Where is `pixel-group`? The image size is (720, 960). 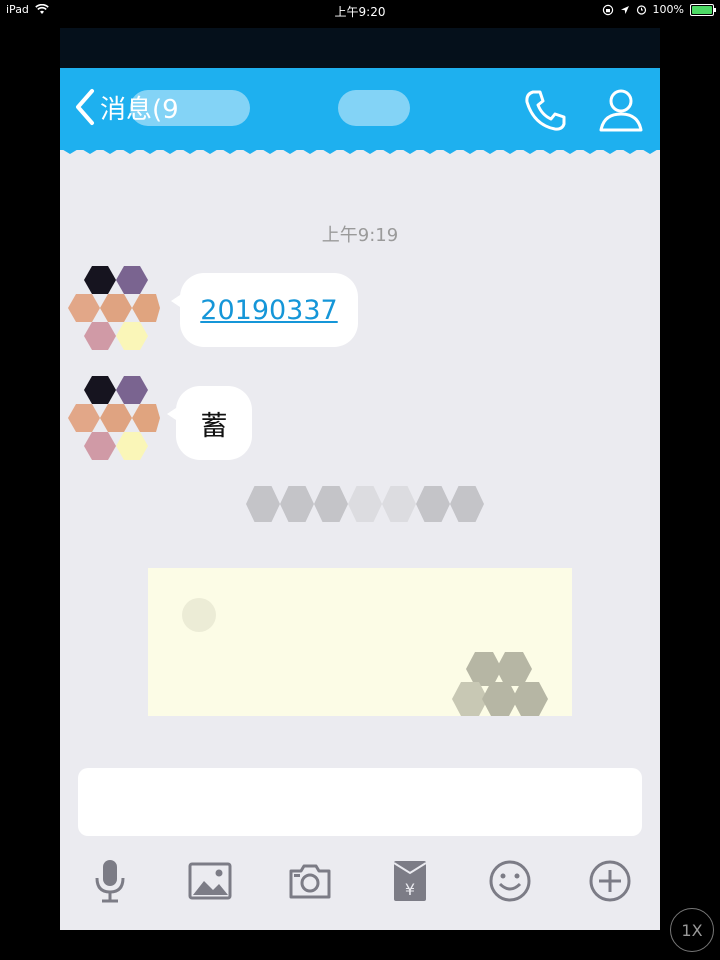 pixel-group is located at coordinates (502, 684).